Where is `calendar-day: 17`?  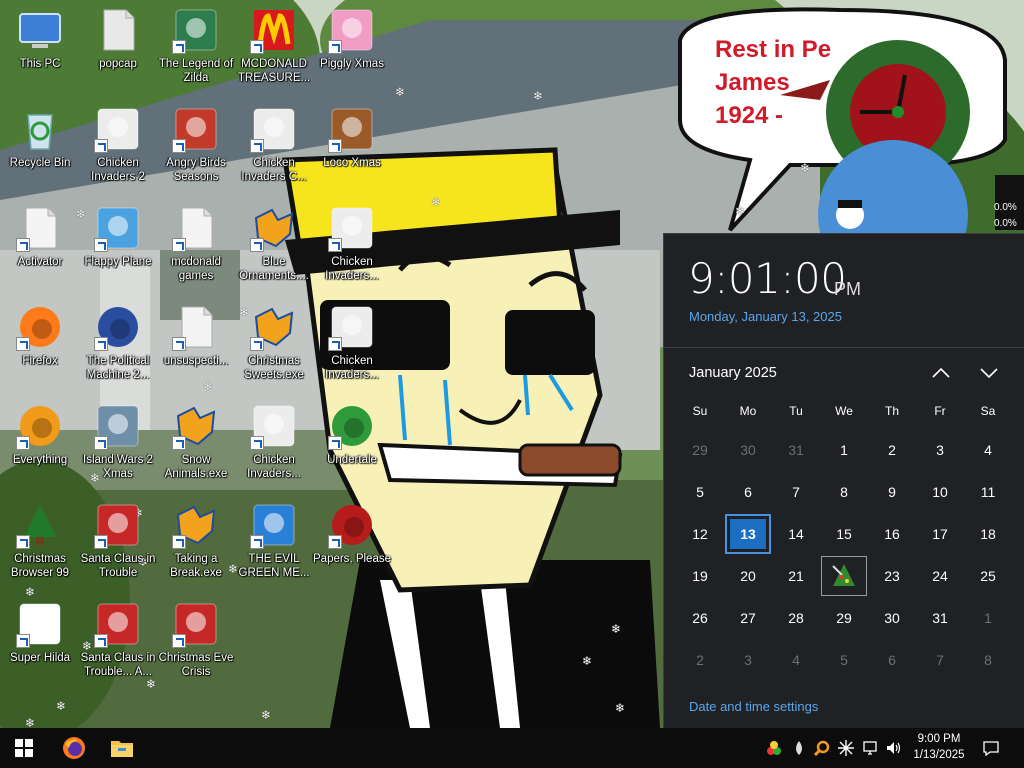
calendar-day: 17 is located at coordinates (940, 534).